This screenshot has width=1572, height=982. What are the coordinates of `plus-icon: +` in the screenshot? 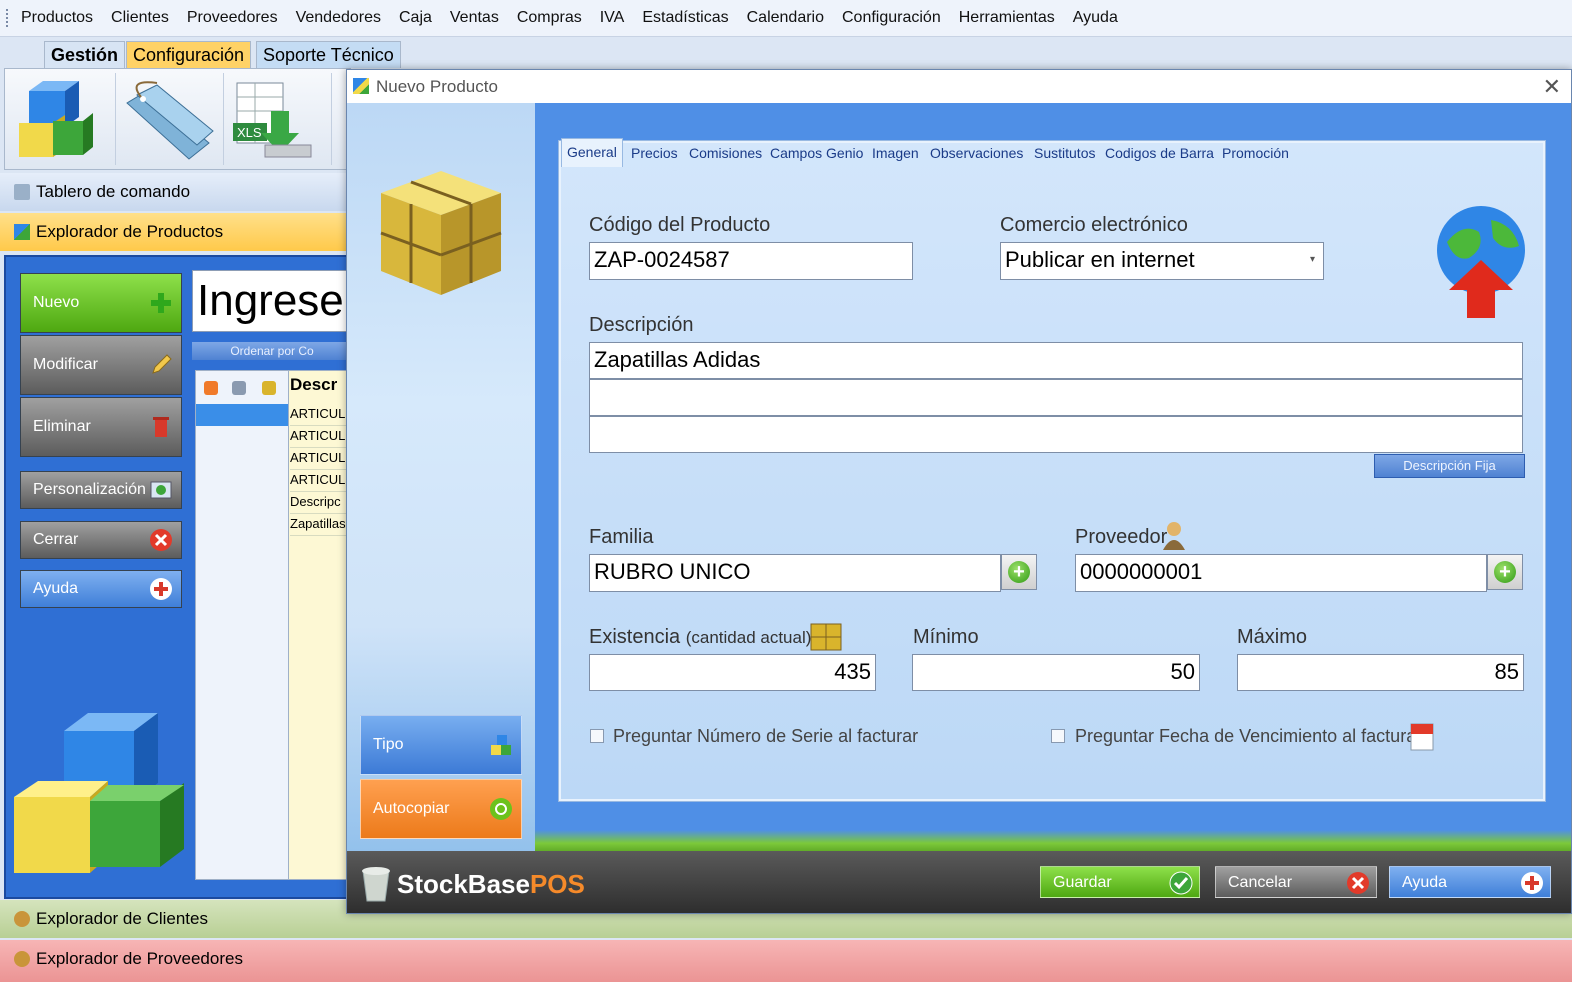 It's located at (1019, 572).